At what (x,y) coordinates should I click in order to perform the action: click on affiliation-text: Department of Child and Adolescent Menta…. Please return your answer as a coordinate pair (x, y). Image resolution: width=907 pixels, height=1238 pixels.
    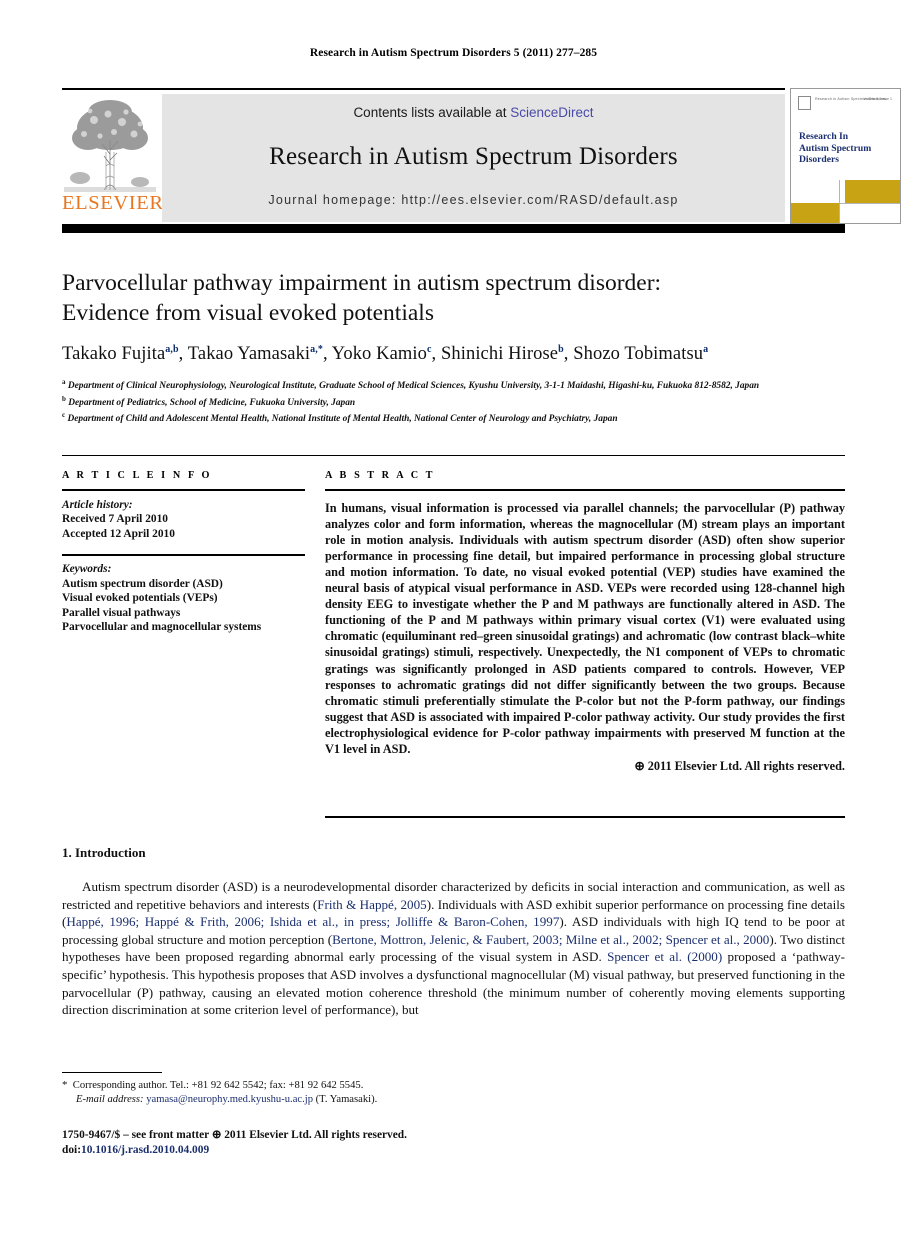
    Looking at the image, I should click on (341, 419).